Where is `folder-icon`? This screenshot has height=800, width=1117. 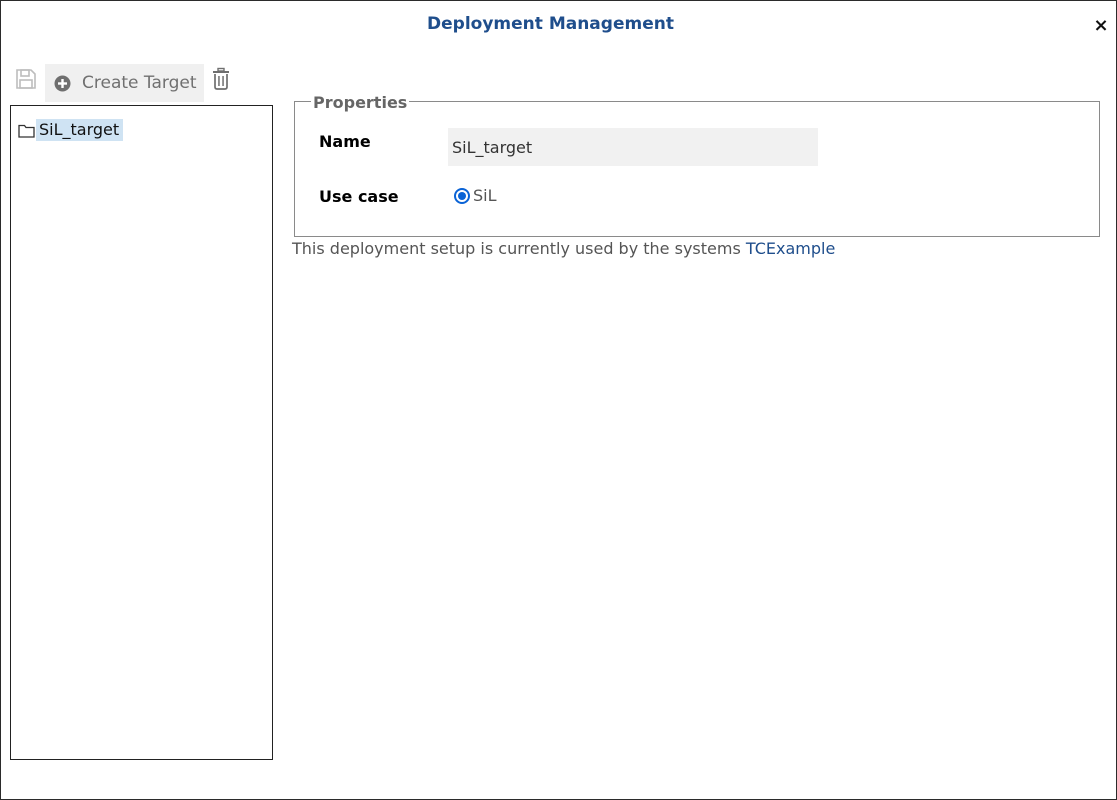 folder-icon is located at coordinates (26, 131).